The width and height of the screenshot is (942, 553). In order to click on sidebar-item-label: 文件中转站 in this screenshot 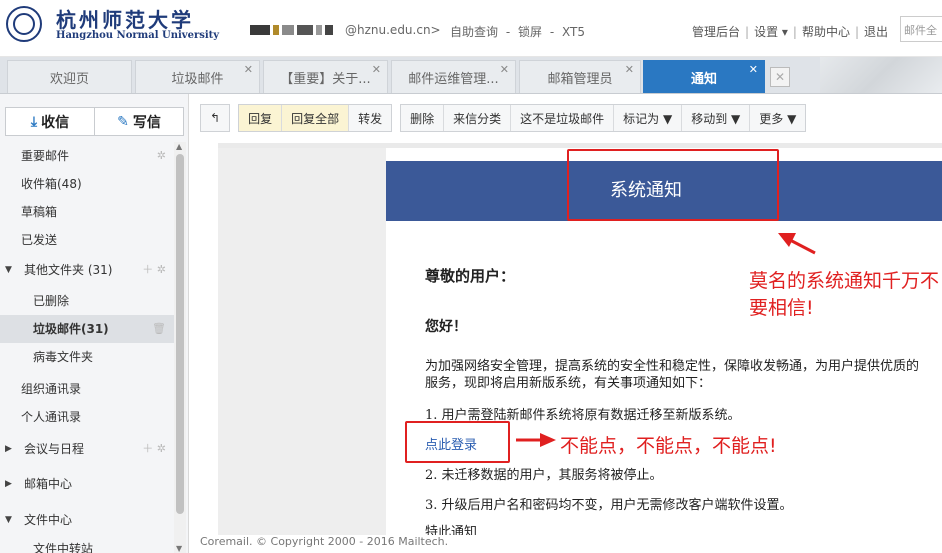, I will do `click(63, 547)`.